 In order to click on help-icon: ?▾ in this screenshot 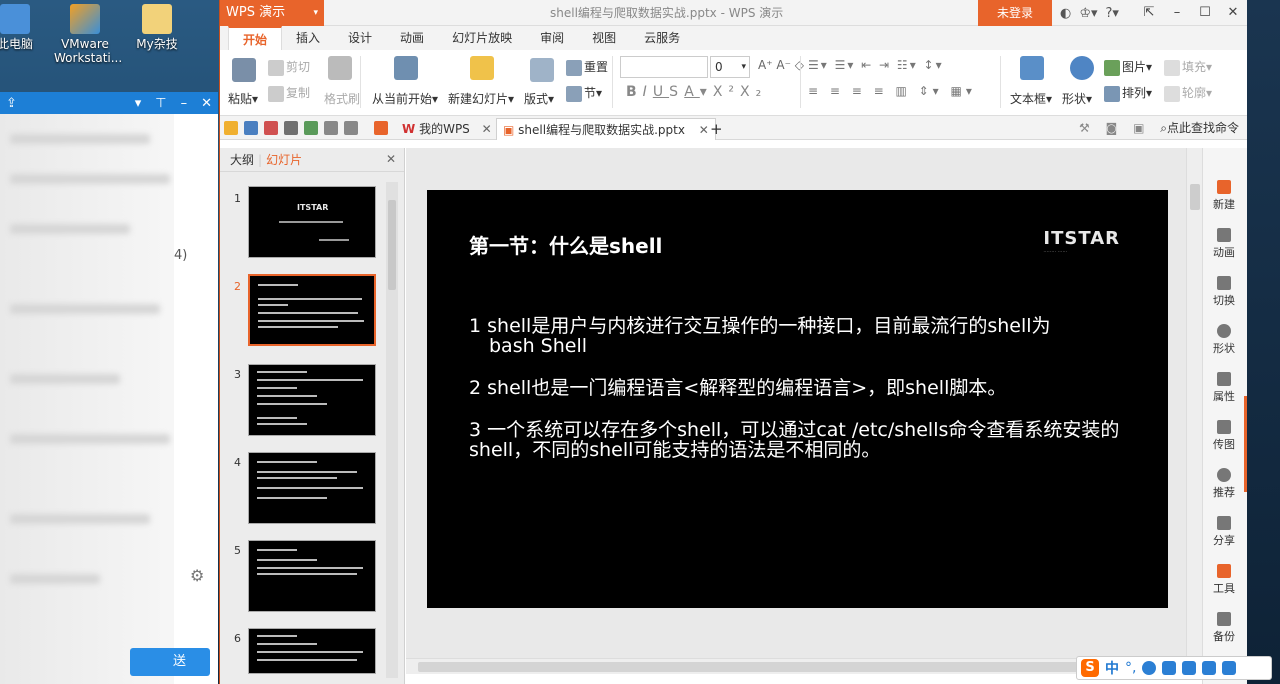, I will do `click(1112, 13)`.